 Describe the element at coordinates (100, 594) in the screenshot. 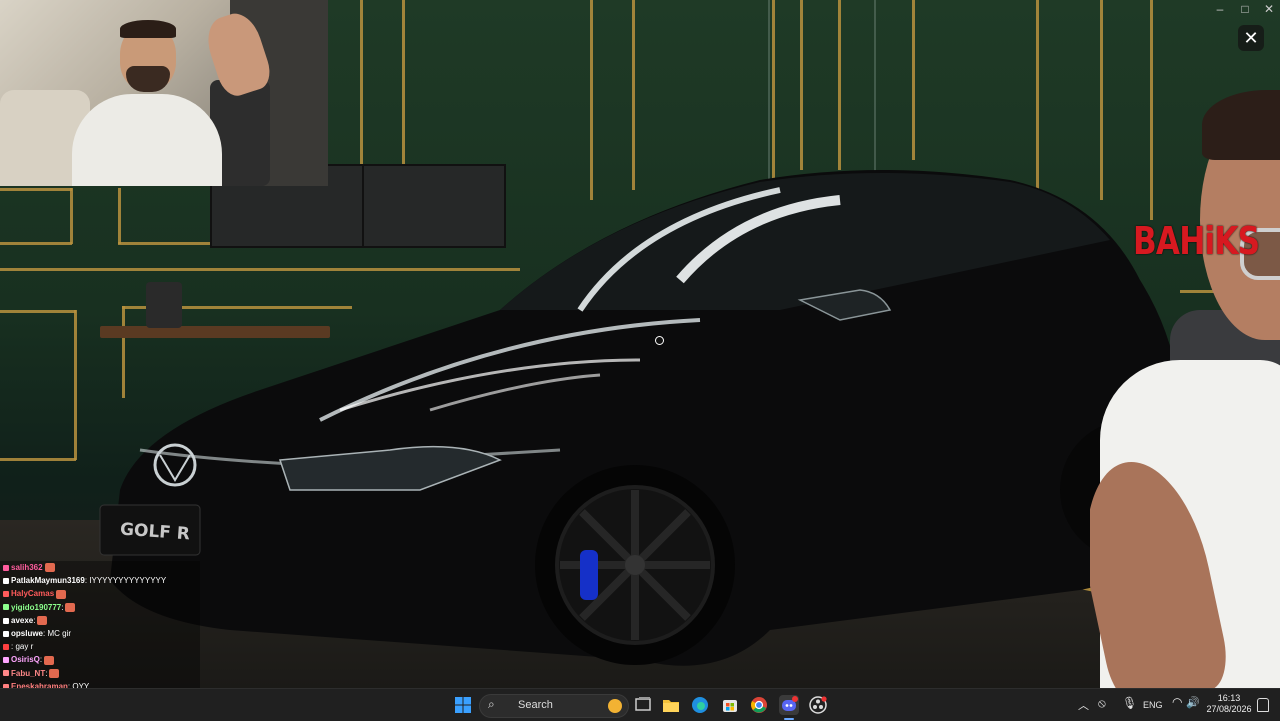

I see `chat-message: HalyCamas` at that location.